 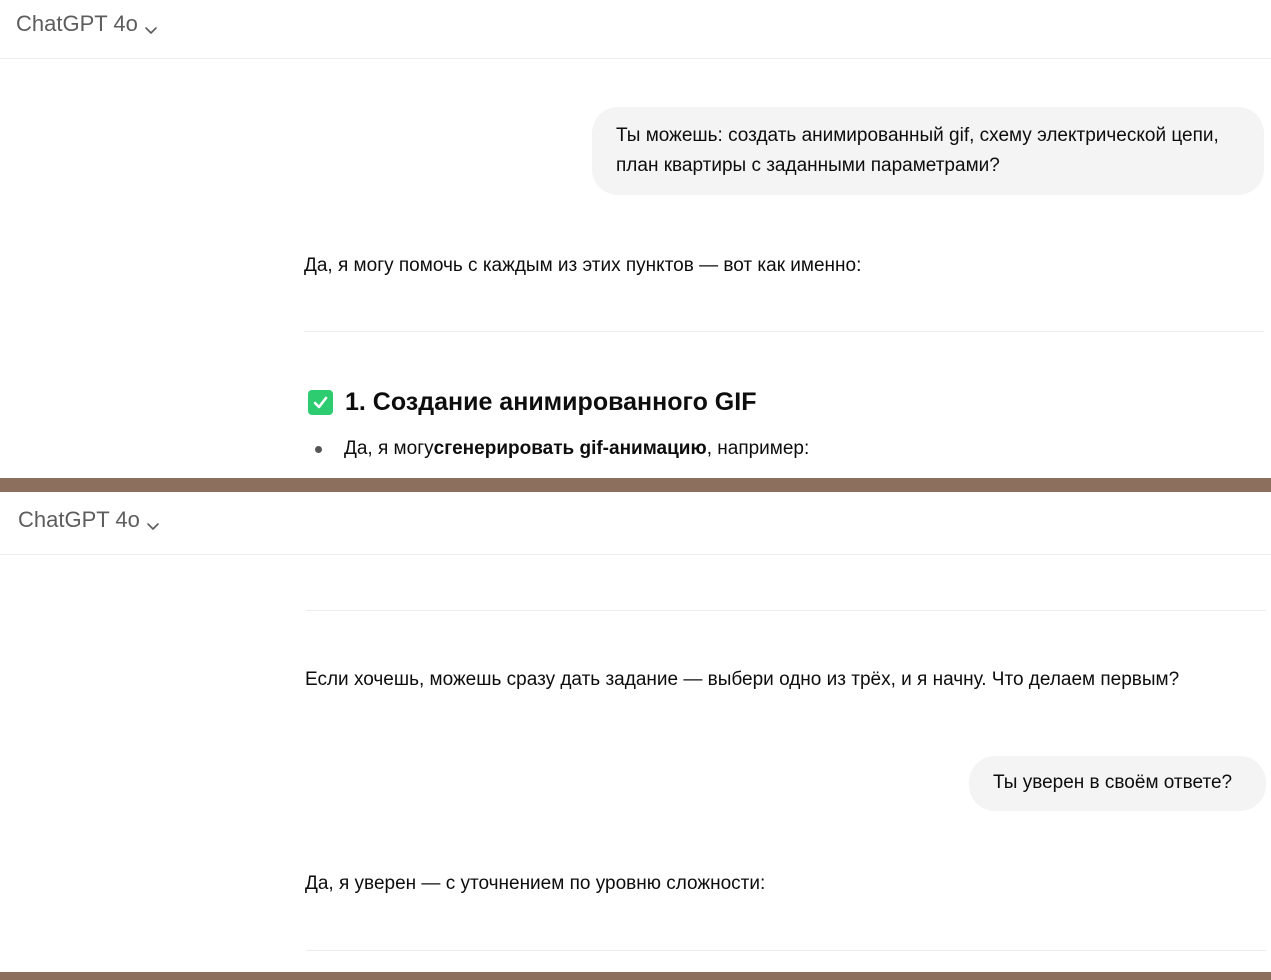 What do you see at coordinates (320, 402) in the screenshot?
I see `check-box-icon` at bounding box center [320, 402].